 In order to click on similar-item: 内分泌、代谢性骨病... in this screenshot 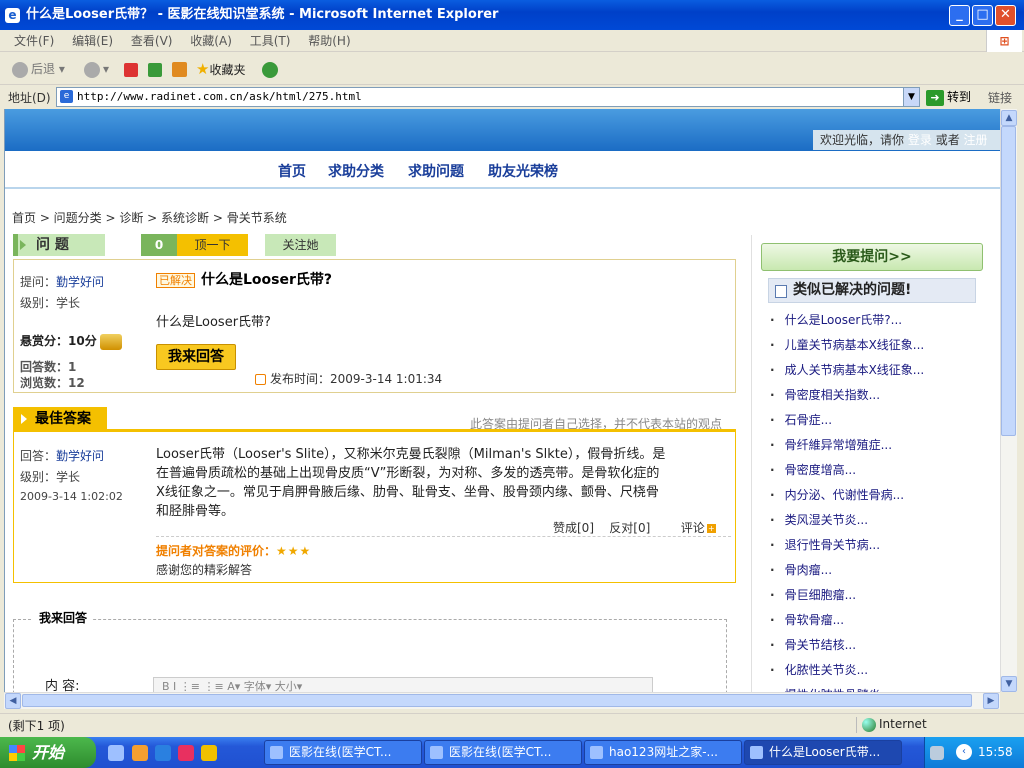, I will do `click(885, 496)`.